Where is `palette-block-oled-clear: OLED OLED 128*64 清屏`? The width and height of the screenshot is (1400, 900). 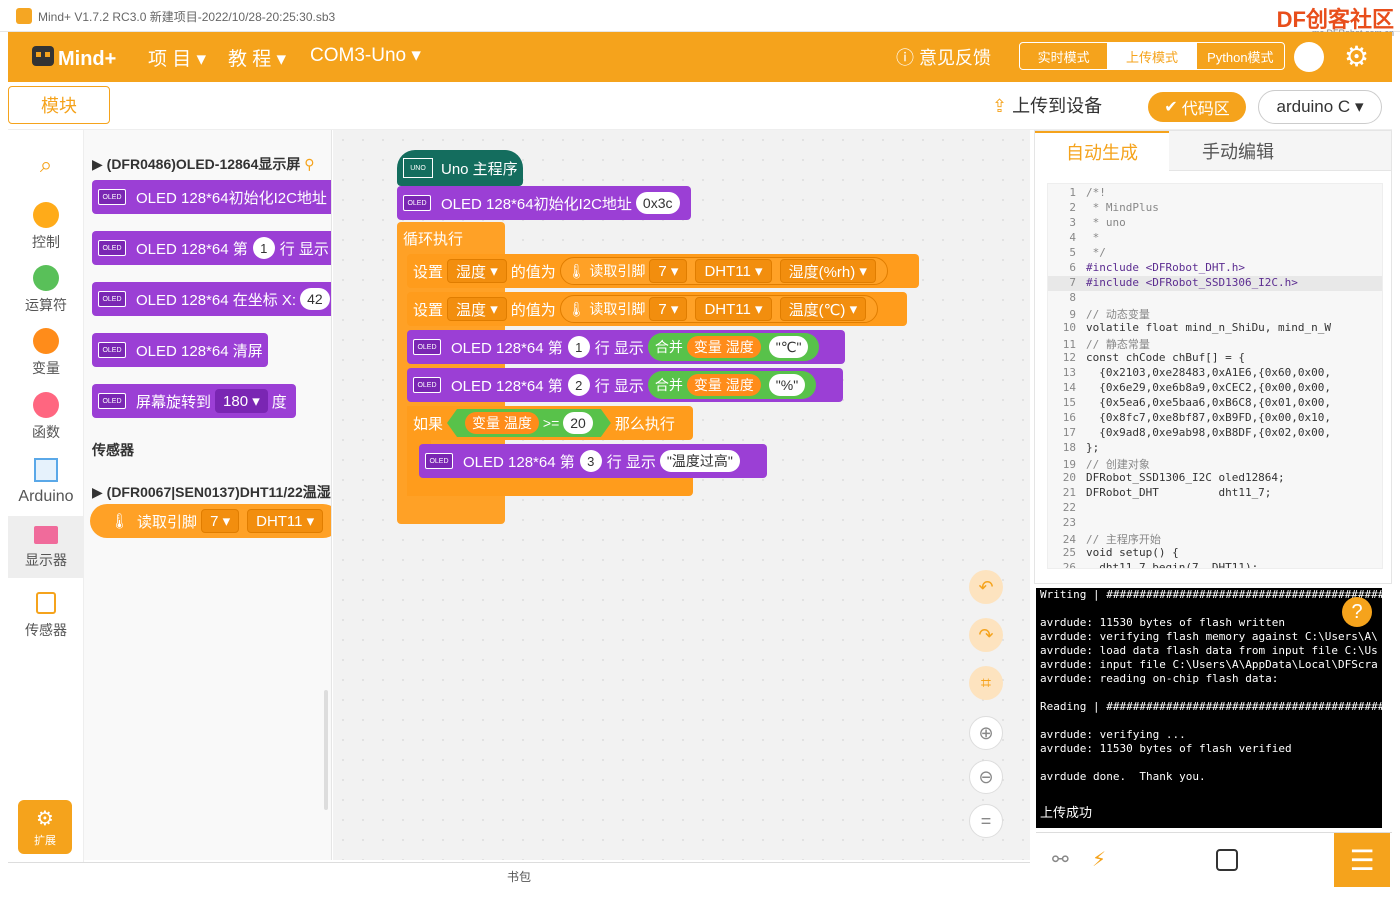
palette-block-oled-clear: OLED OLED 128*64 清屏 is located at coordinates (180, 350).